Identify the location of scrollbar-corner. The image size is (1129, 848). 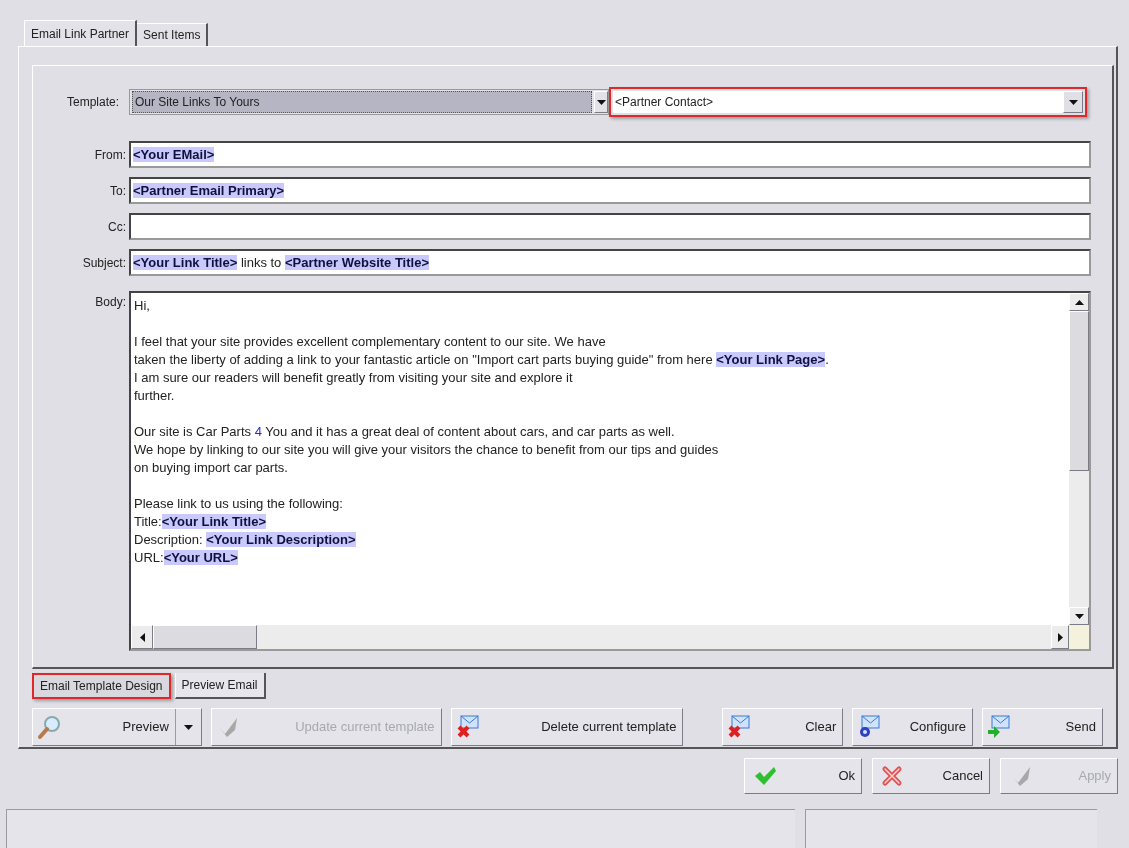
(1079, 637).